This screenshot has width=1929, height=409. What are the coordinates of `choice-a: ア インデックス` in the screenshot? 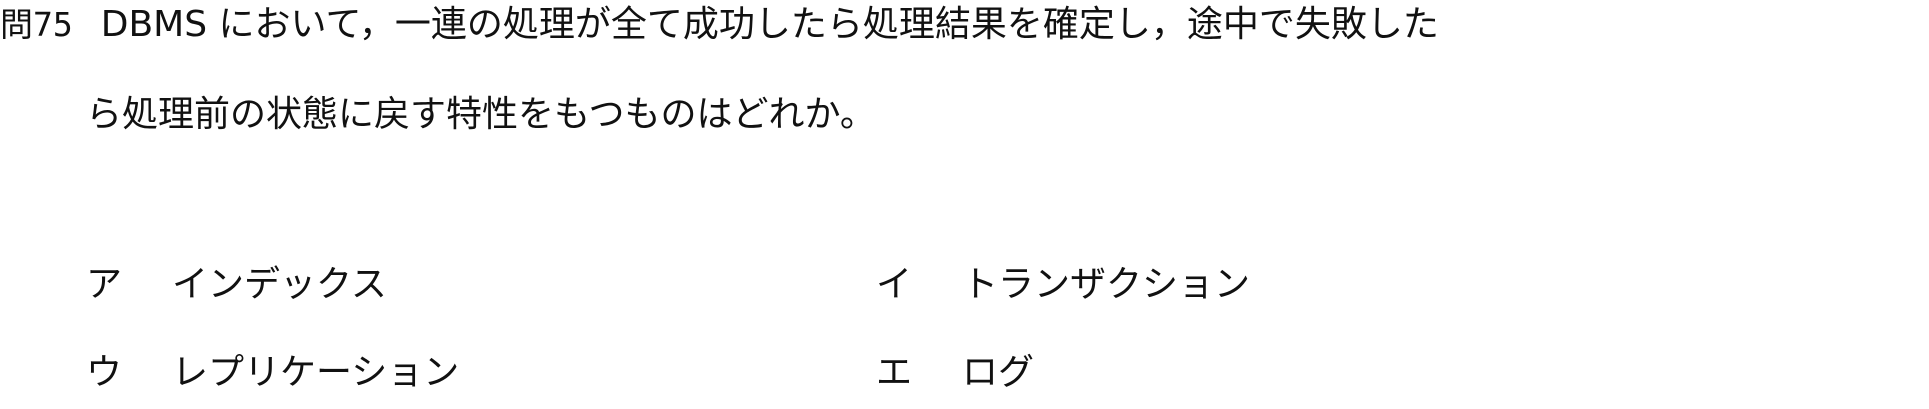 It's located at (236, 285).